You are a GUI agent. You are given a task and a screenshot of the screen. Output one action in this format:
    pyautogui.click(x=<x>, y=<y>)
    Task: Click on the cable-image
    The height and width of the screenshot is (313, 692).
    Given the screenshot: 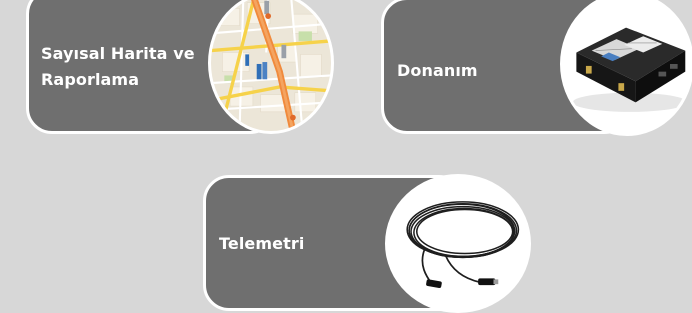 What is the action you would take?
    pyautogui.click(x=458, y=243)
    